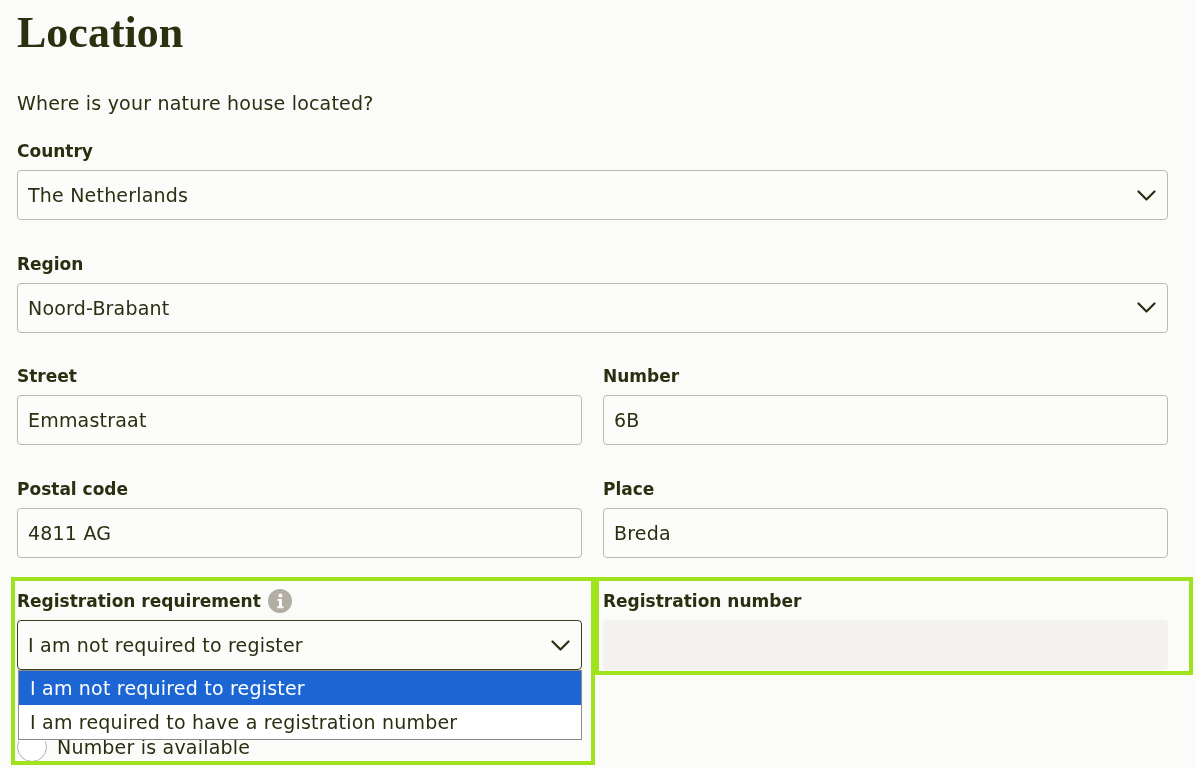 This screenshot has height=768, width=1196. What do you see at coordinates (299, 420) in the screenshot?
I see `text-field: Emmastraat` at bounding box center [299, 420].